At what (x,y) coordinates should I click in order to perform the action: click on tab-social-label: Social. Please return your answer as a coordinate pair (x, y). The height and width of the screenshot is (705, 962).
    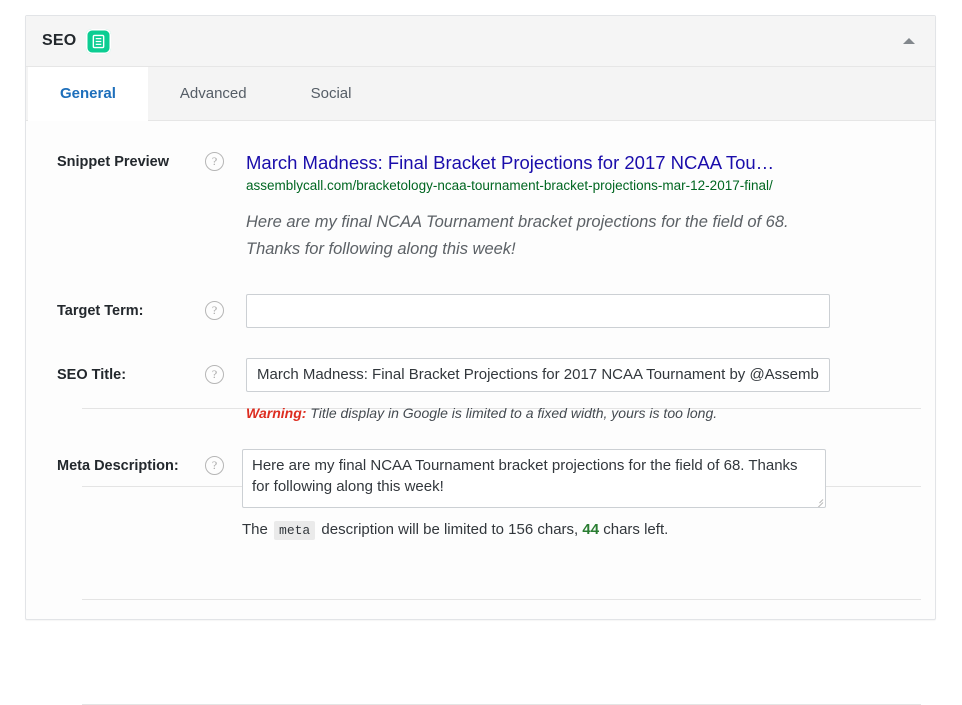
    Looking at the image, I should click on (331, 93).